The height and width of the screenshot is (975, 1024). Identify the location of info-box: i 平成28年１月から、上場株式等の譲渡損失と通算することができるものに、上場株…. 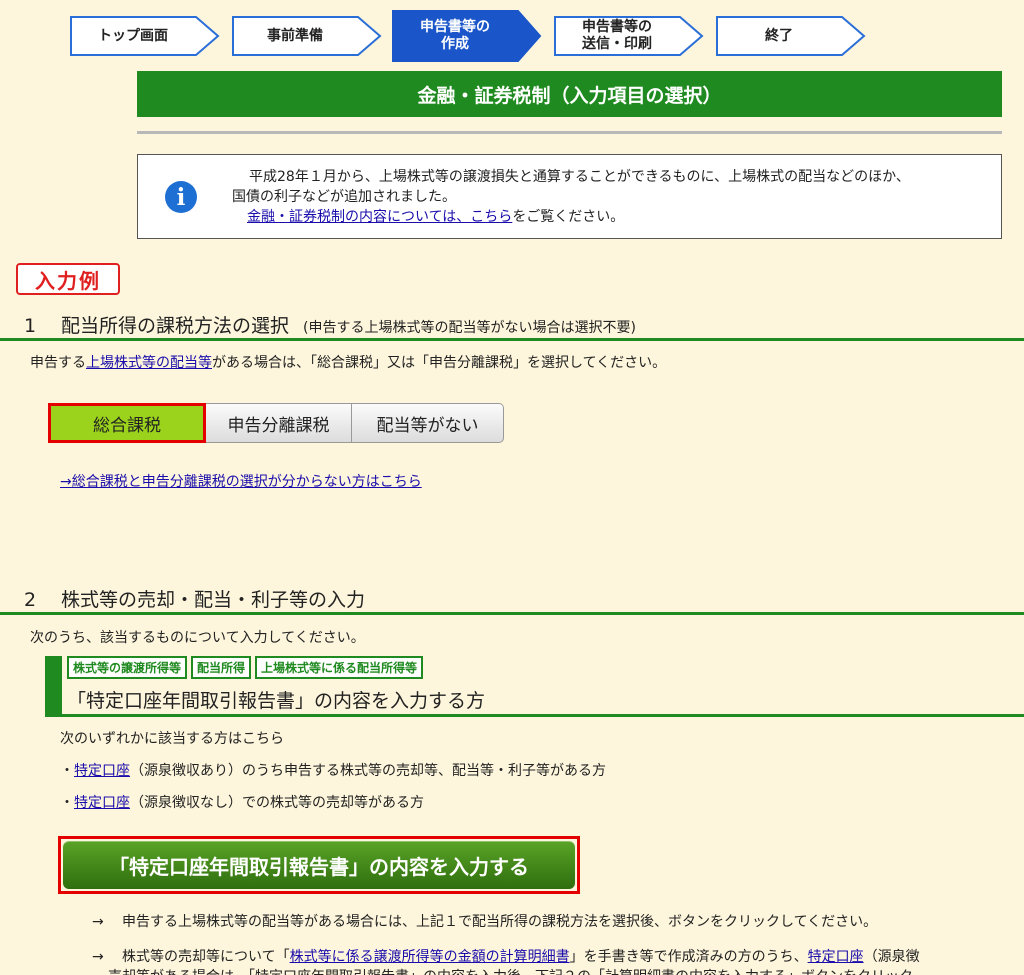
(569, 196).